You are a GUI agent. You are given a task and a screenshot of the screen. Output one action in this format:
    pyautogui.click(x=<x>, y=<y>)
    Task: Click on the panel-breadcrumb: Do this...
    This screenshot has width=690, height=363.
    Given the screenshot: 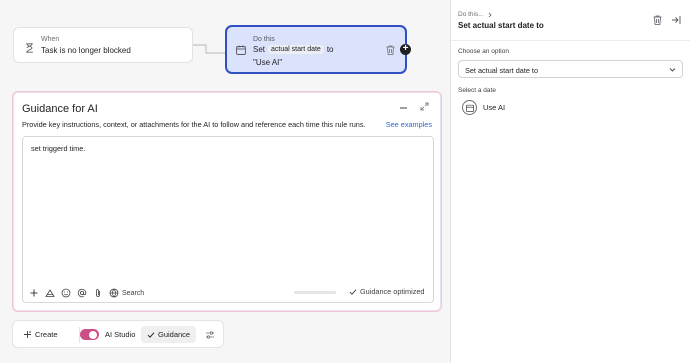 What is the action you would take?
    pyautogui.click(x=475, y=14)
    